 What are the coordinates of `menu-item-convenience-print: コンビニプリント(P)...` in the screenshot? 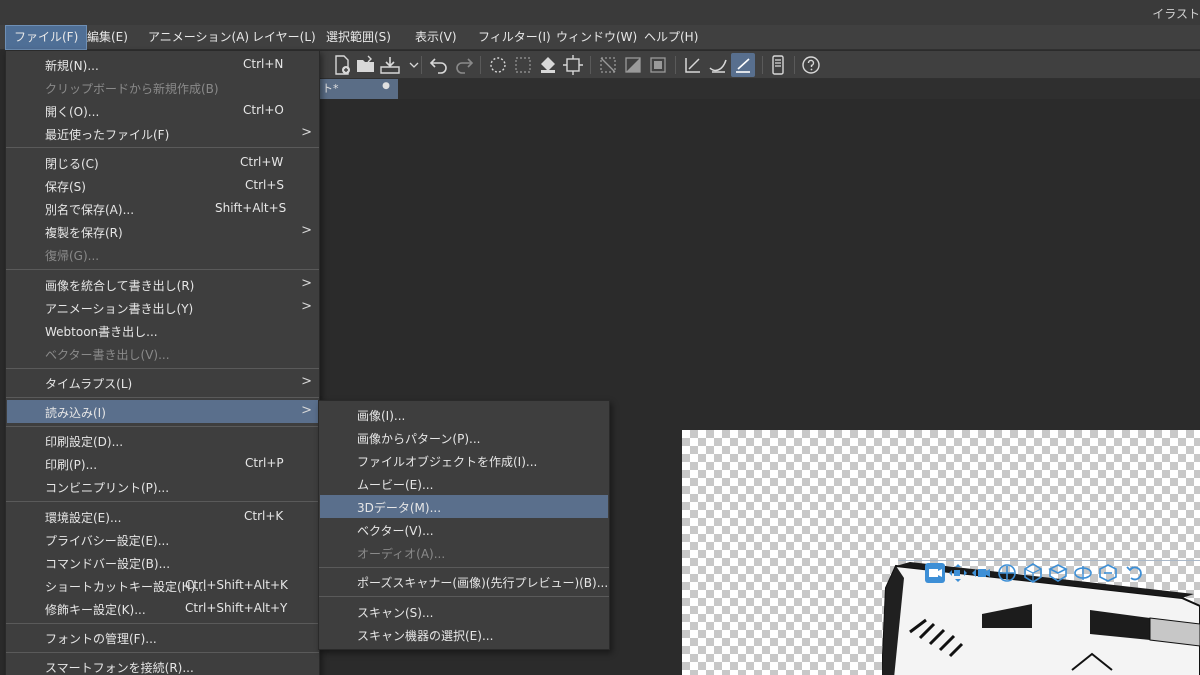 It's located at (162, 486).